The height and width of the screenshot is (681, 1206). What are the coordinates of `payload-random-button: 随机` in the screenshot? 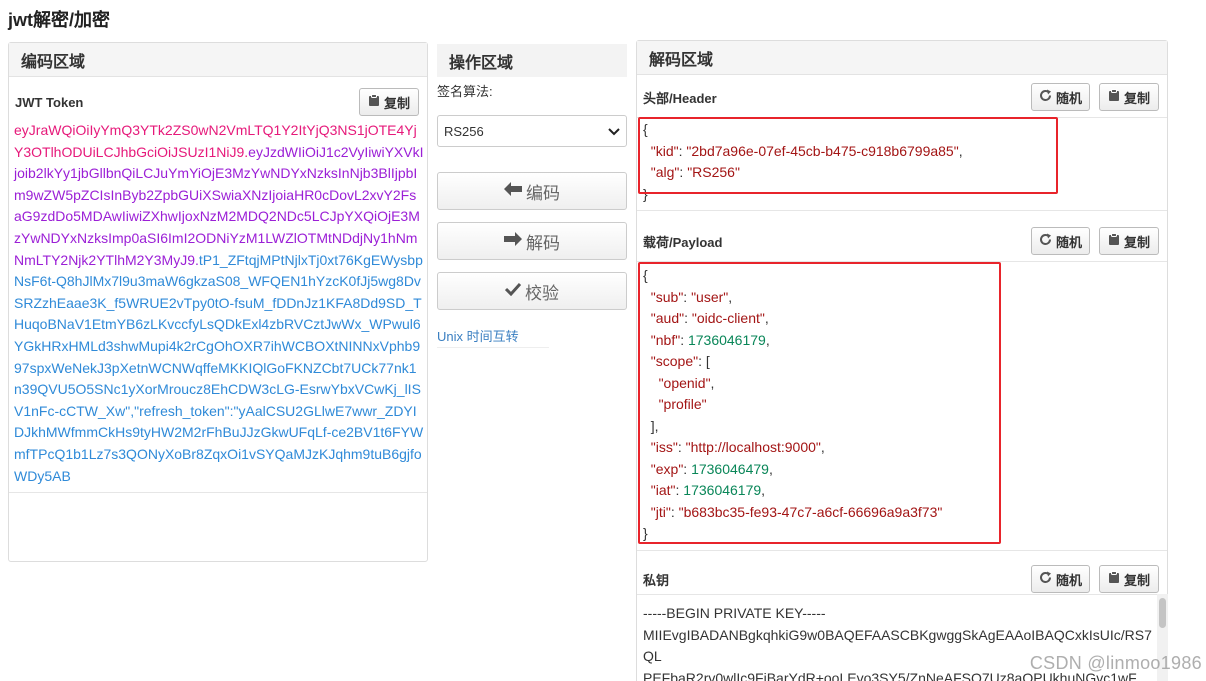 It's located at (1060, 241).